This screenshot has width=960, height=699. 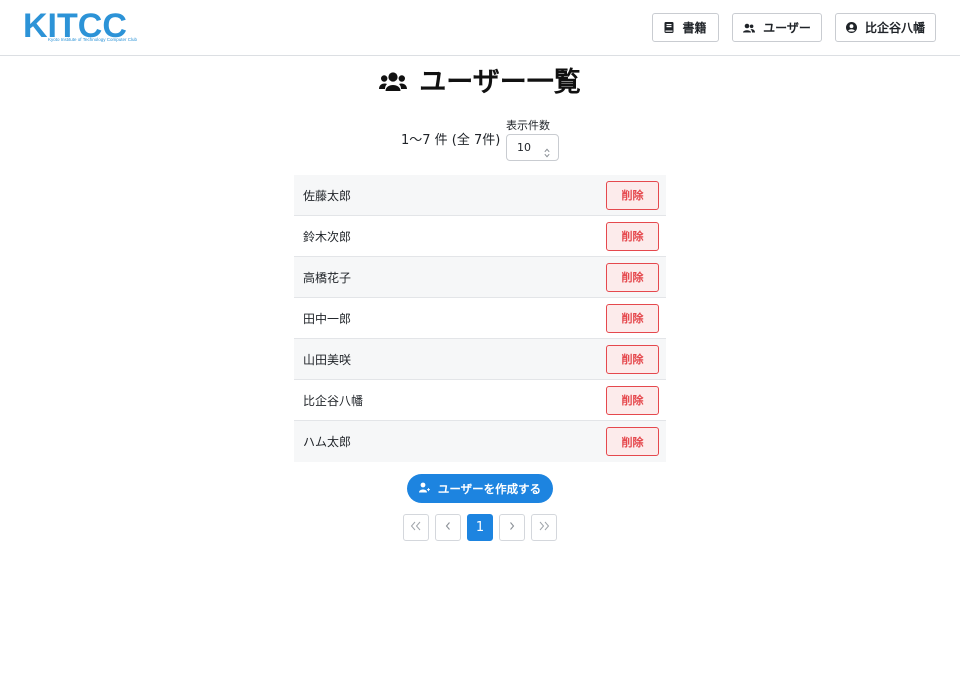 What do you see at coordinates (480, 195) in the screenshot?
I see `list-item: 佐藤太郎 削除` at bounding box center [480, 195].